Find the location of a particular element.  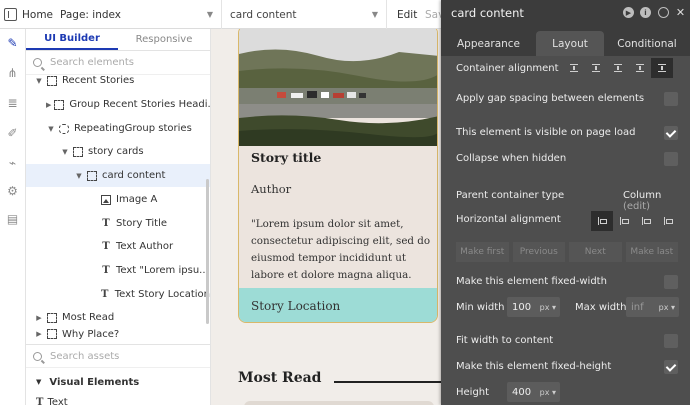

edit-menu: Edit is located at coordinates (407, 14).